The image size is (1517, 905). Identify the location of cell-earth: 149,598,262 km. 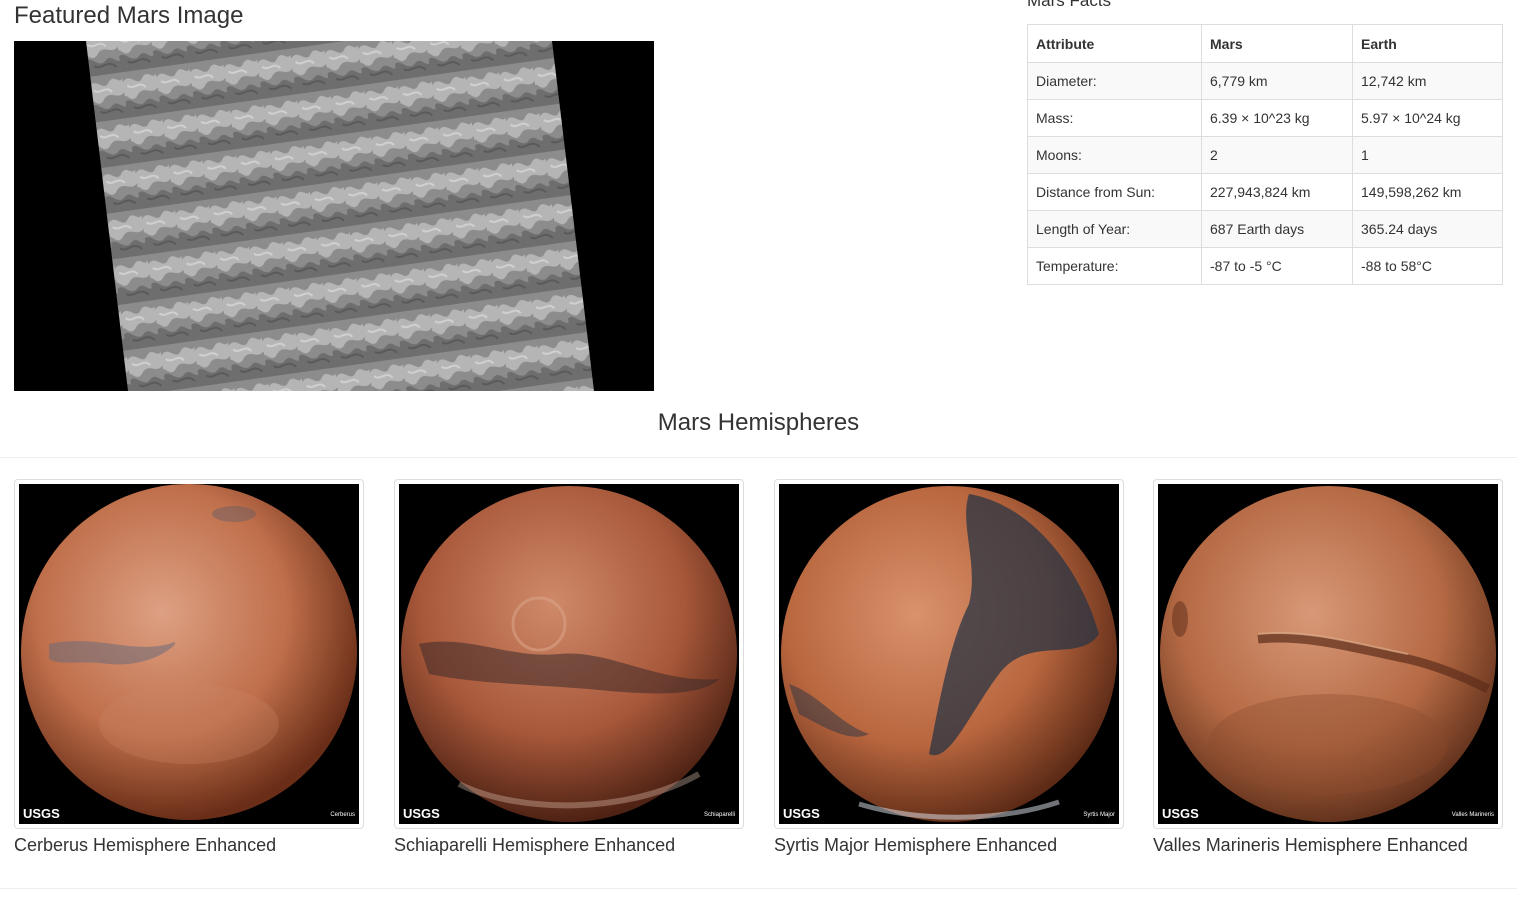
(1427, 192).